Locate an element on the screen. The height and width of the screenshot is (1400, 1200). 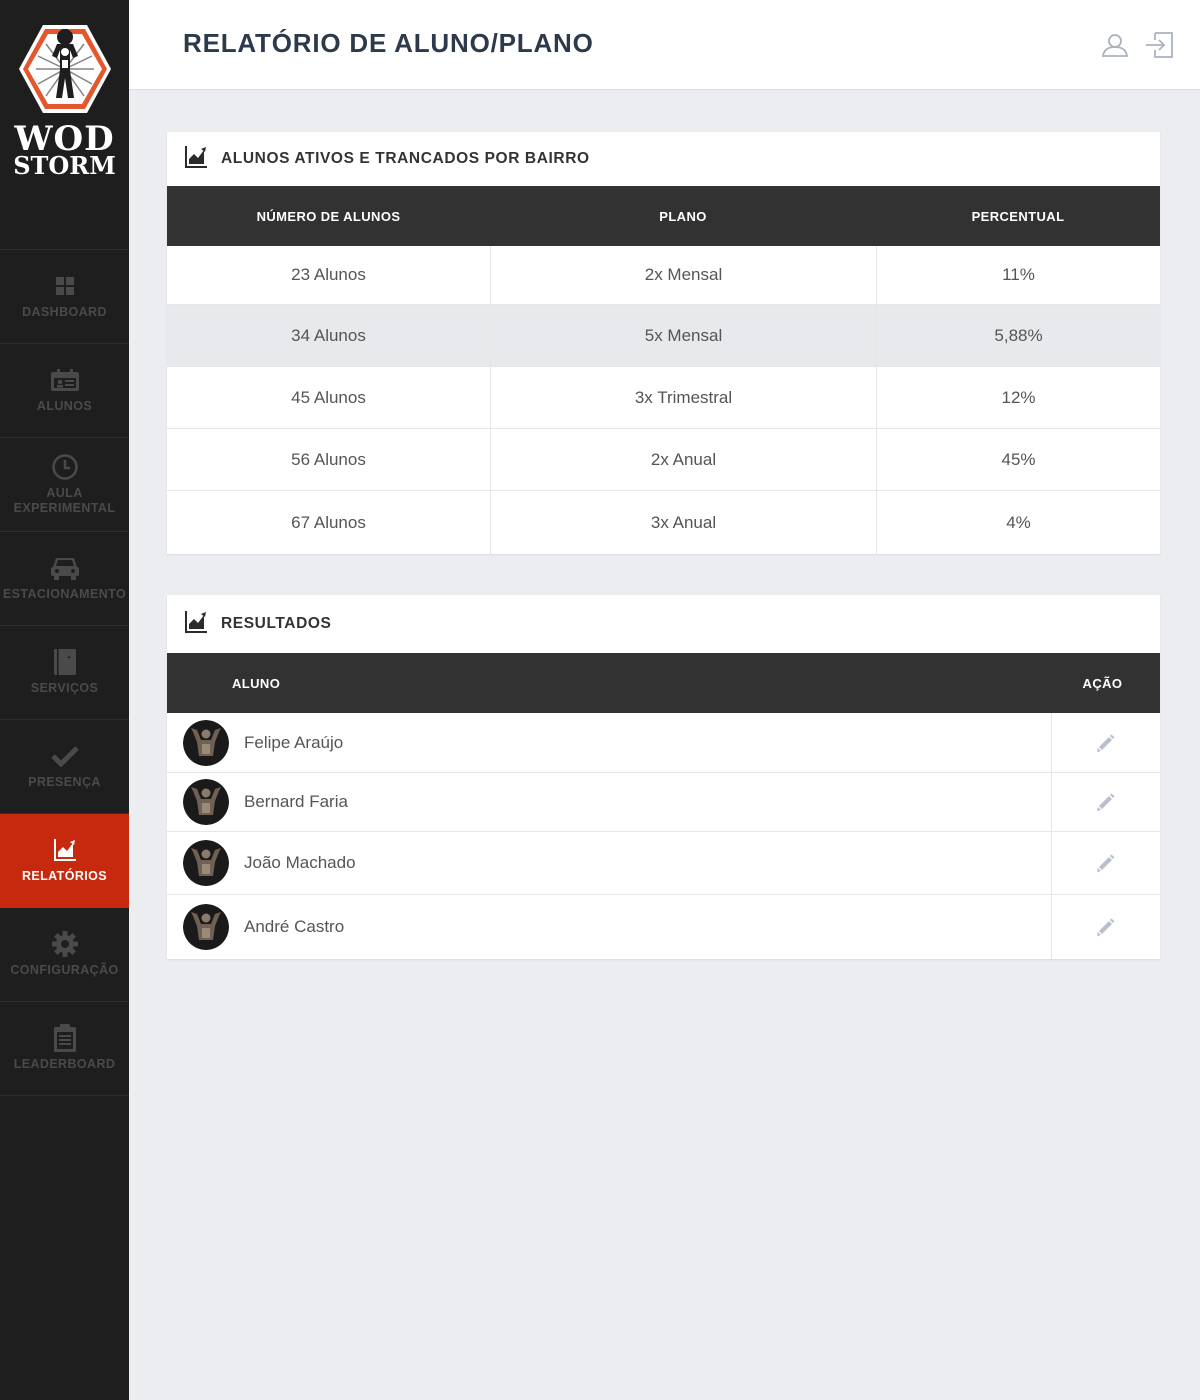
cell-percentual: 4% is located at coordinates (1018, 522).